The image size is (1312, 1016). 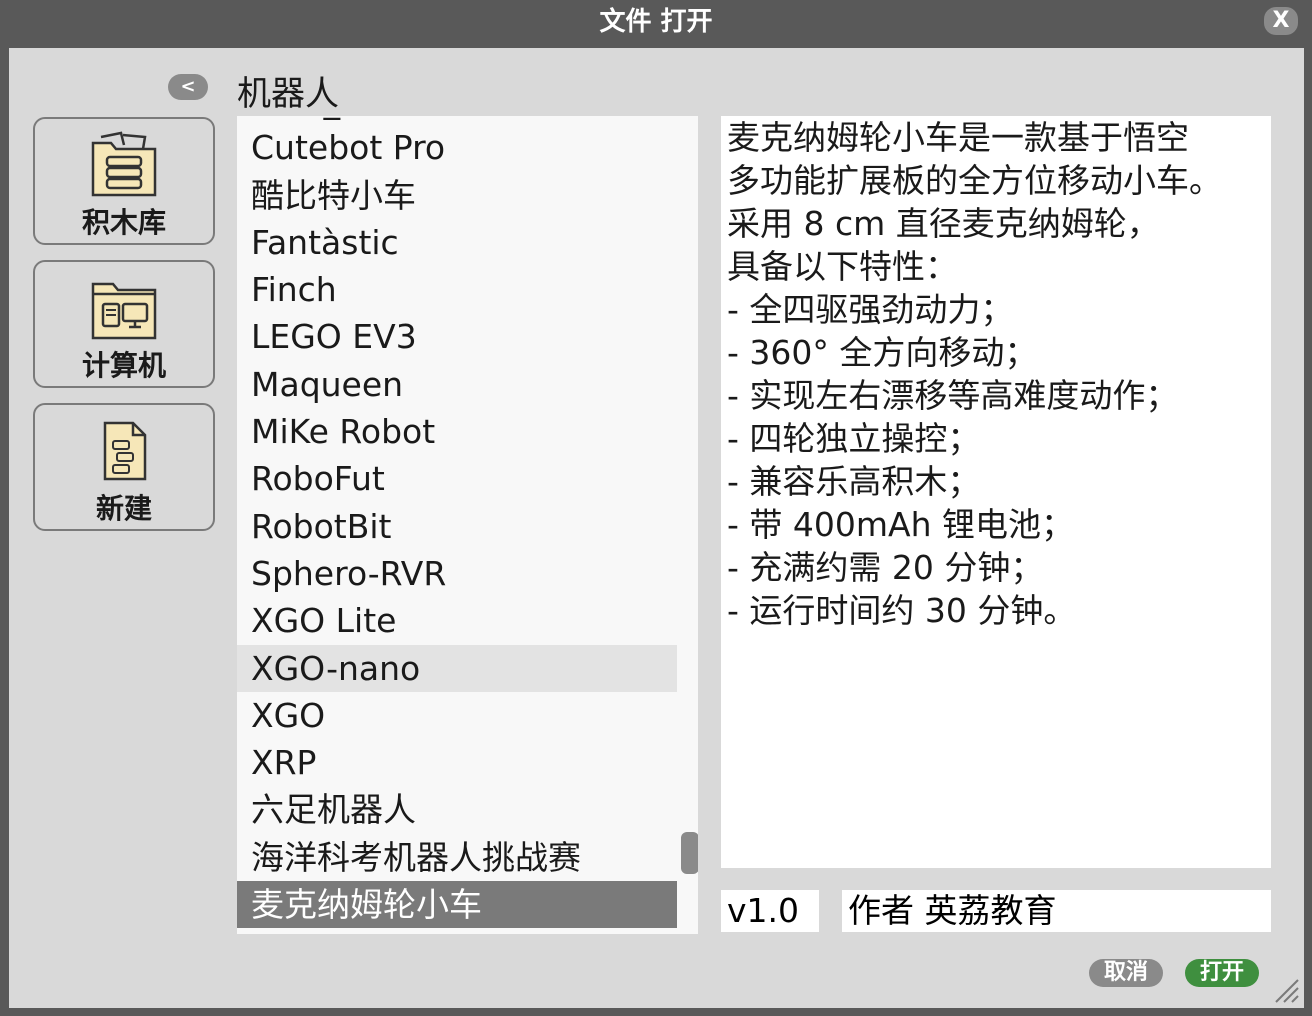 What do you see at coordinates (457, 384) in the screenshot?
I see `list-item: Maqueen` at bounding box center [457, 384].